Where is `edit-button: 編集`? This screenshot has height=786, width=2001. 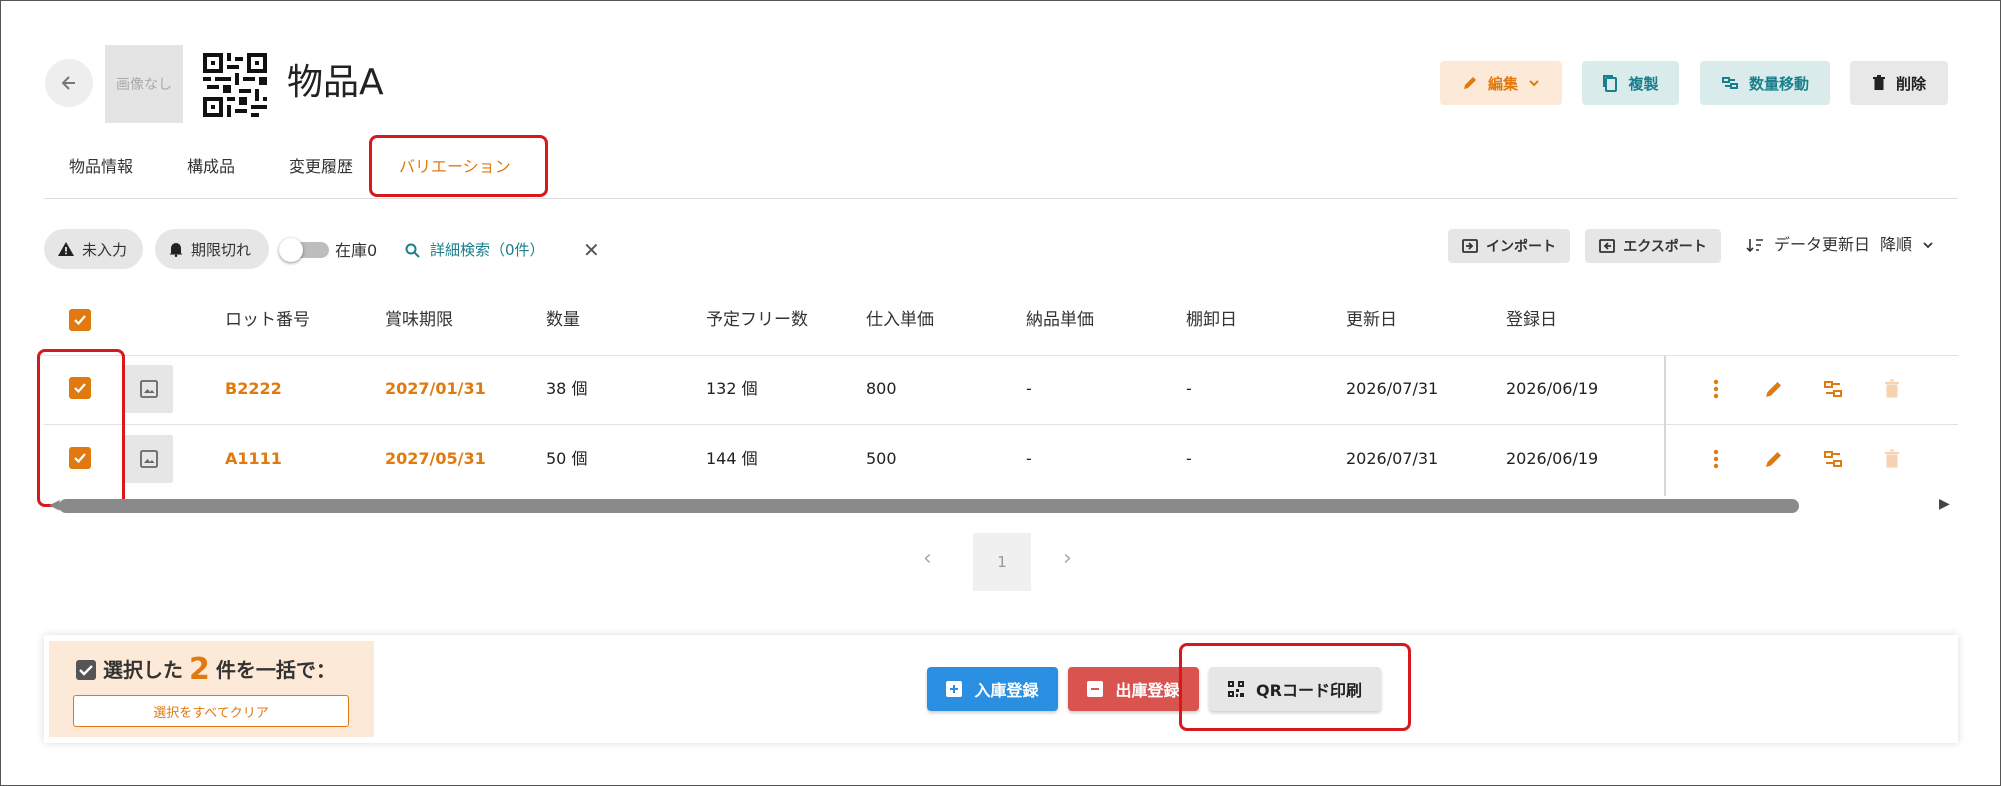
edit-button: 編集 is located at coordinates (1501, 83).